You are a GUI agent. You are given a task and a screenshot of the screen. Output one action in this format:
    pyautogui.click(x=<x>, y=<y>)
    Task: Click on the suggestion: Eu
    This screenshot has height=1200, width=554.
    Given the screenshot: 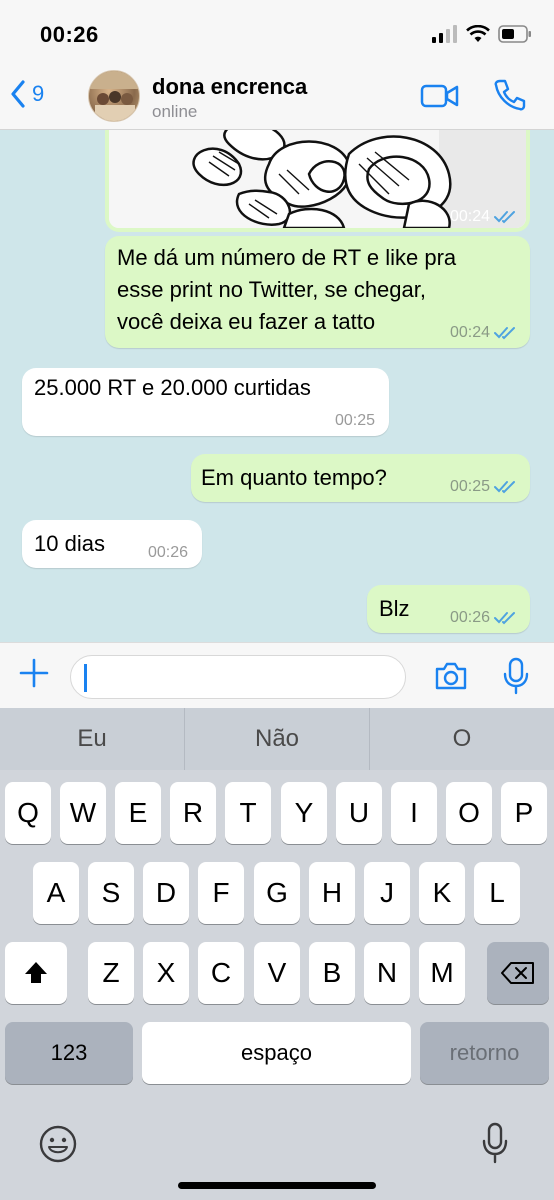 What is the action you would take?
    pyautogui.click(x=92, y=739)
    